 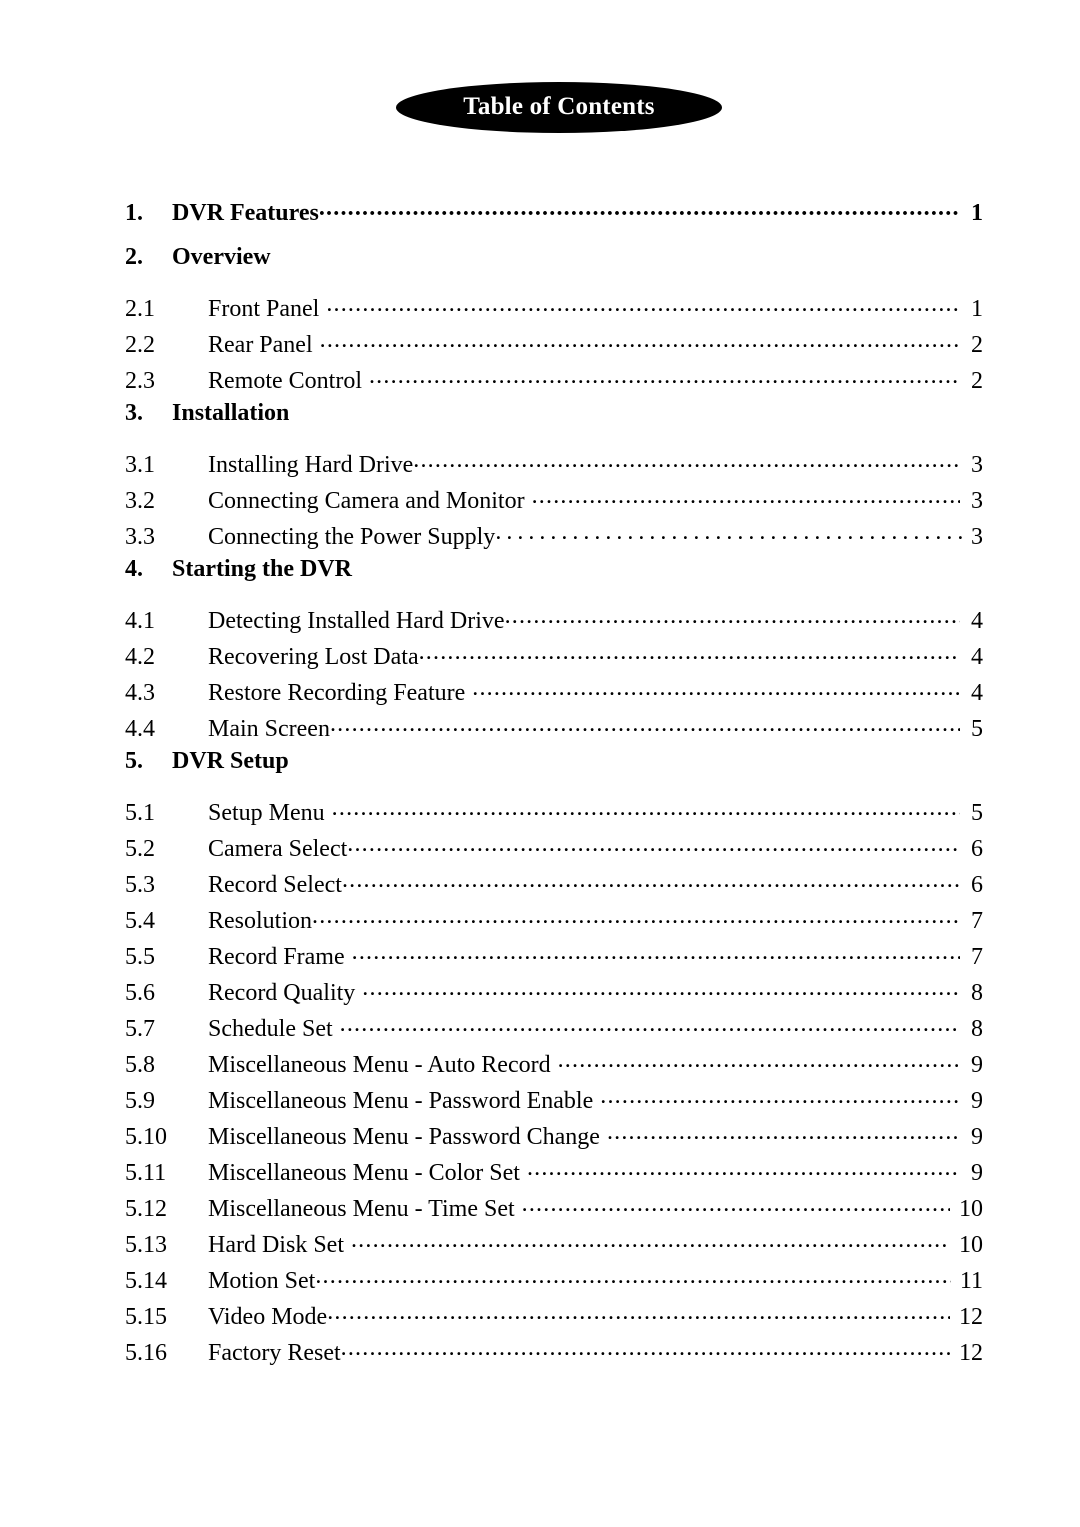 I want to click on toc-entry-number: 2.3, so click(x=140, y=381).